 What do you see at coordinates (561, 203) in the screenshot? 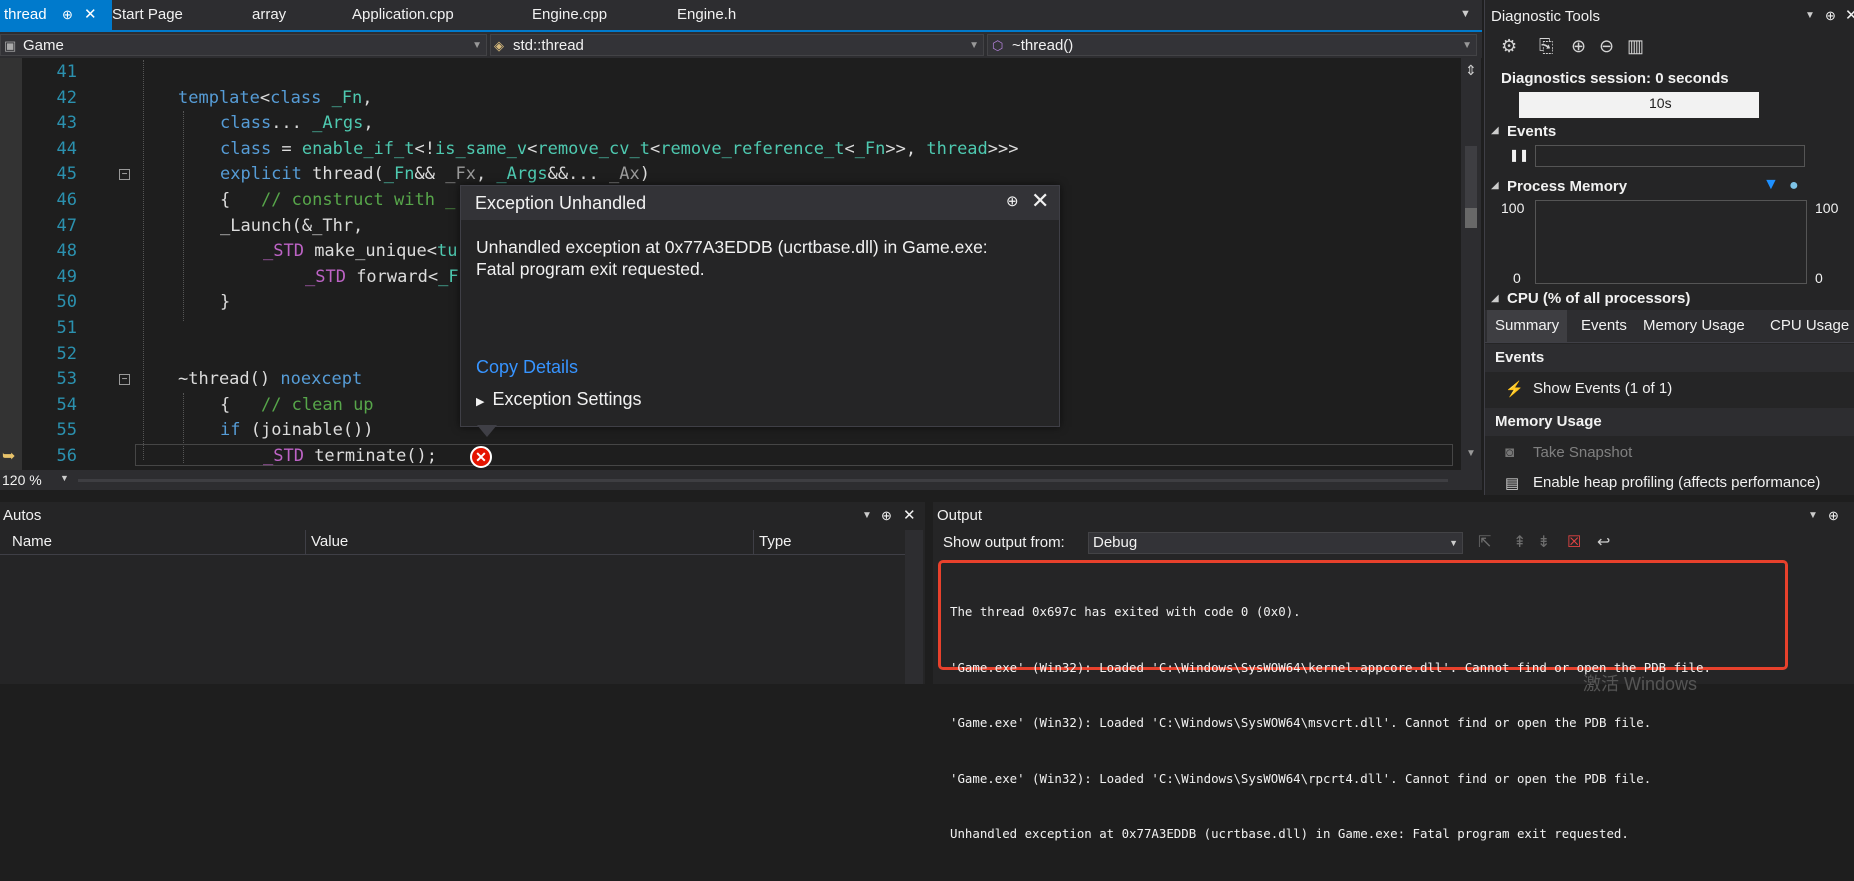
I see `dialog-title: Exception Unhandled` at bounding box center [561, 203].